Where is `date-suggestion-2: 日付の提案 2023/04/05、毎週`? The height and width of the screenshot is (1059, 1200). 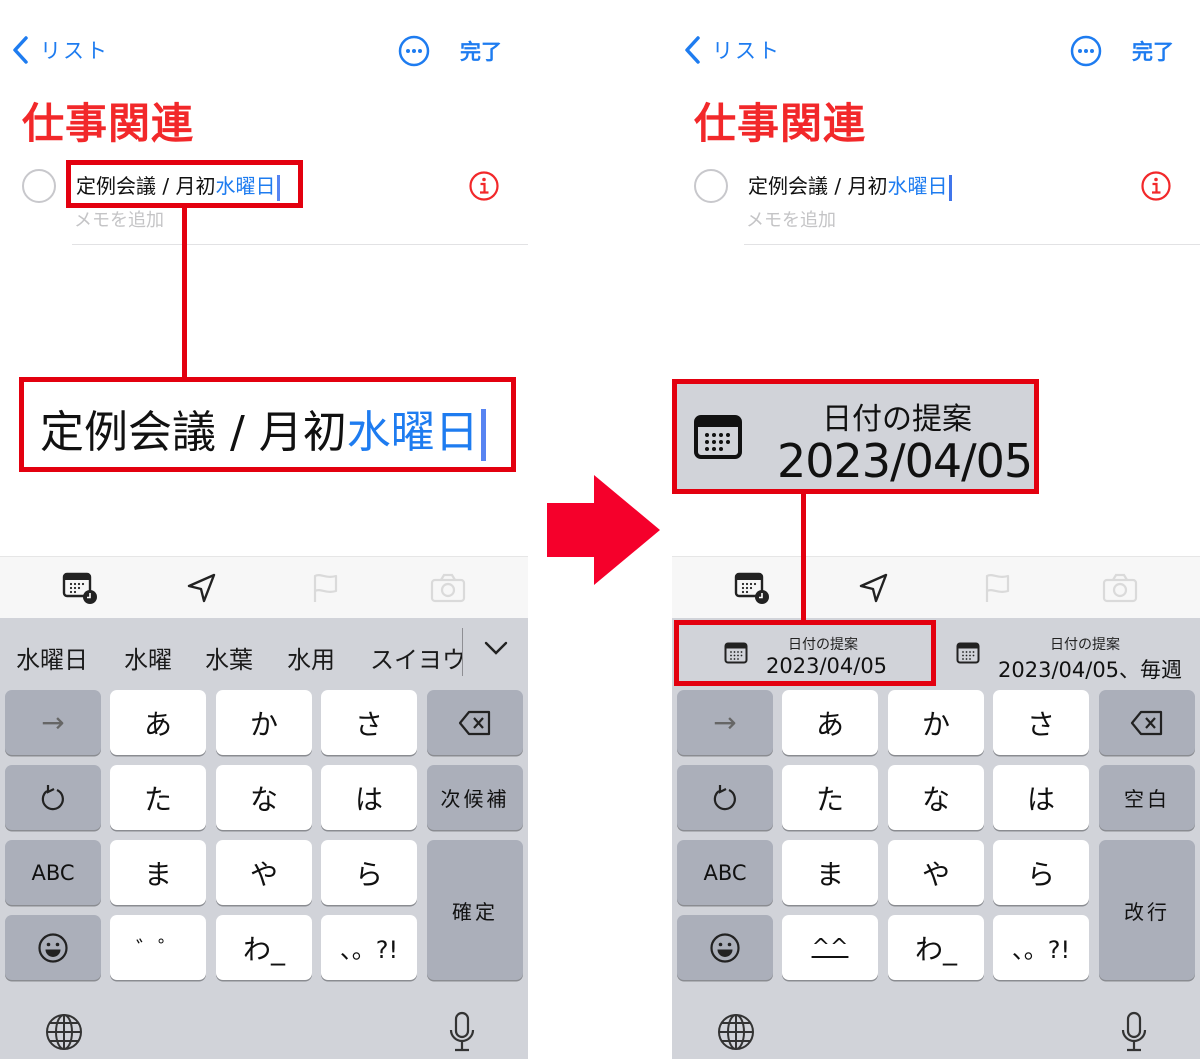 date-suggestion-2: 日付の提案 2023/04/05、毎週 is located at coordinates (1067, 652).